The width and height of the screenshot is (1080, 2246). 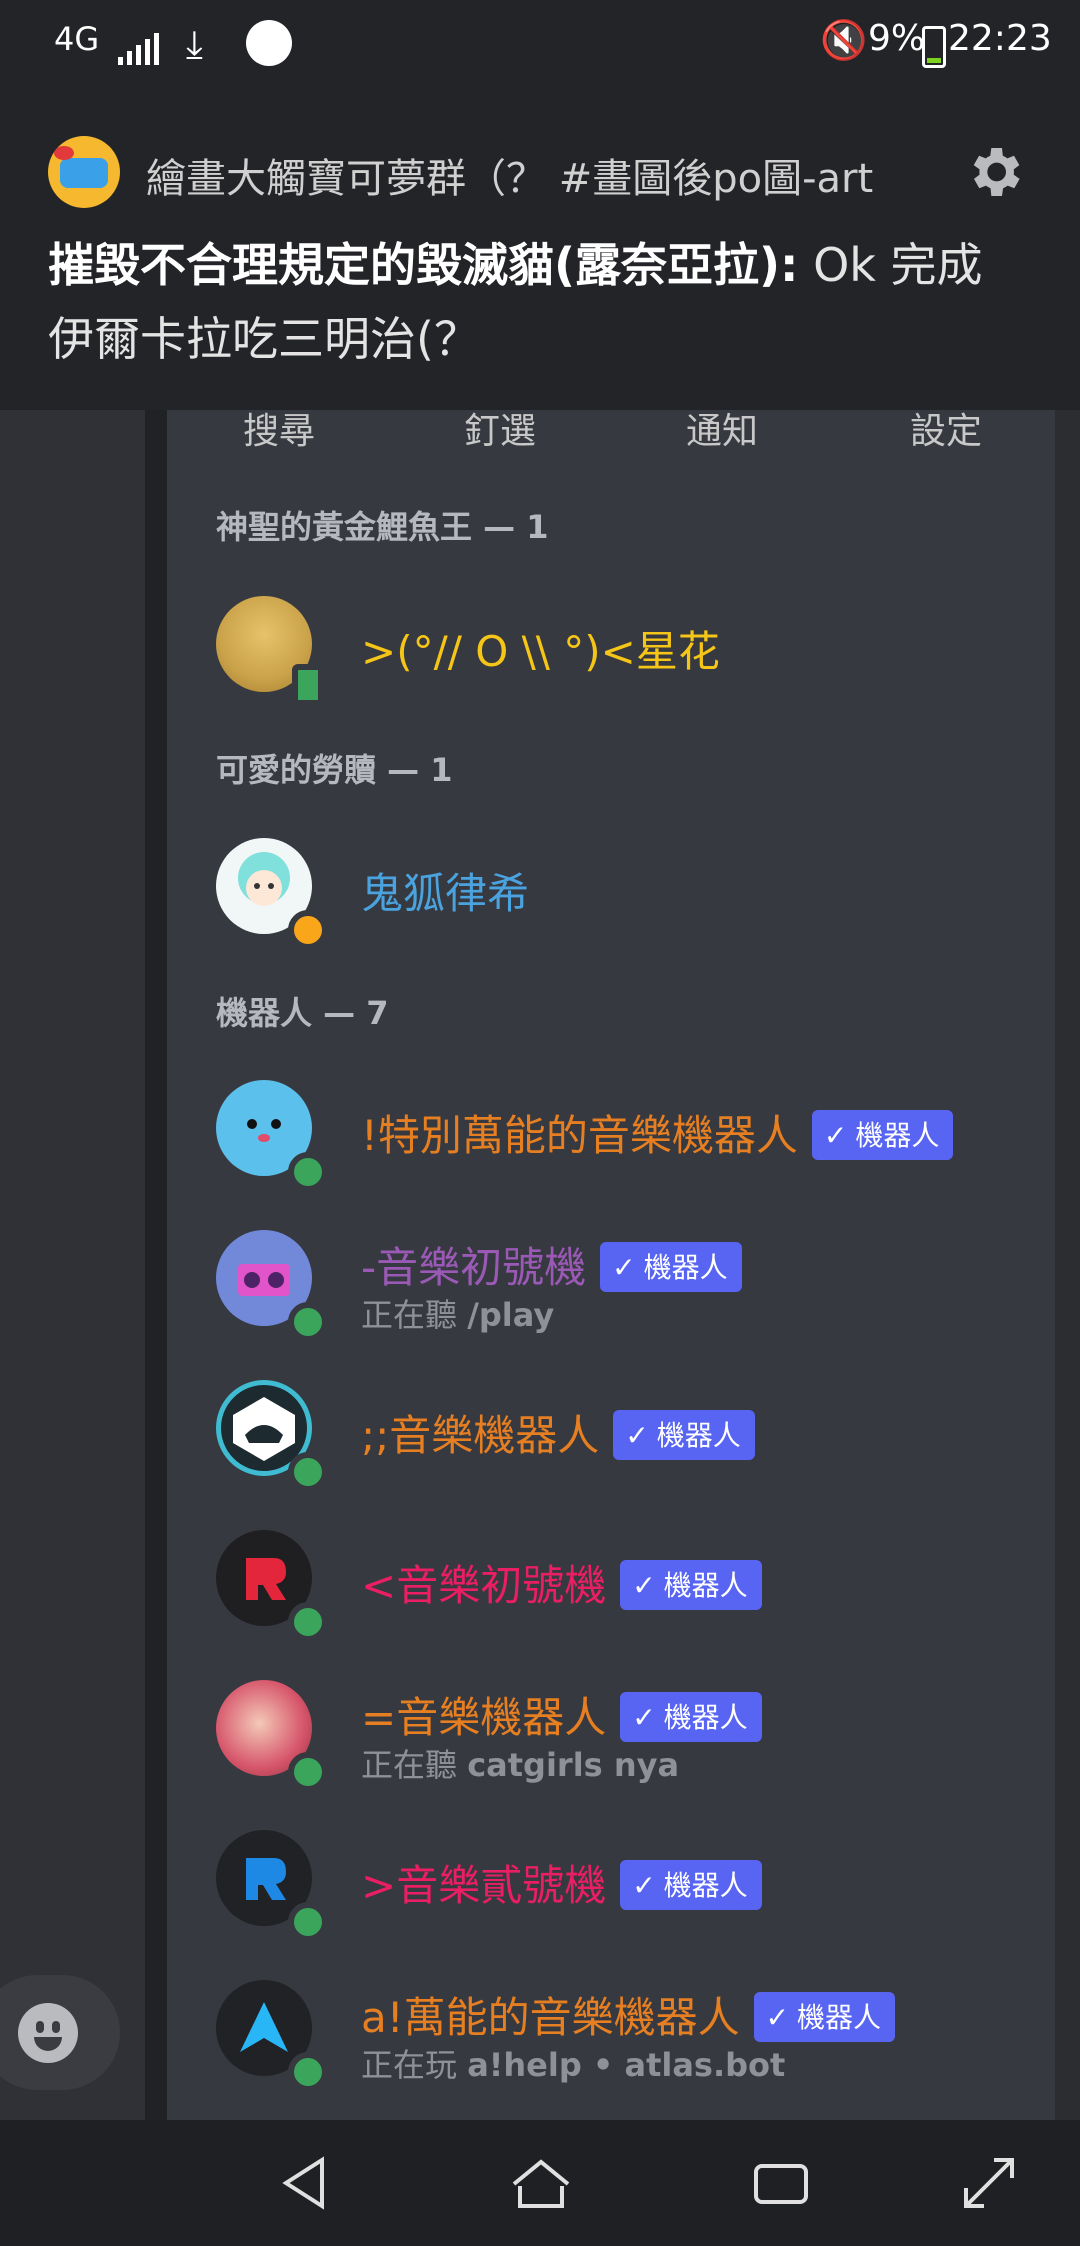 What do you see at coordinates (994, 172) in the screenshot?
I see `gear-icon` at bounding box center [994, 172].